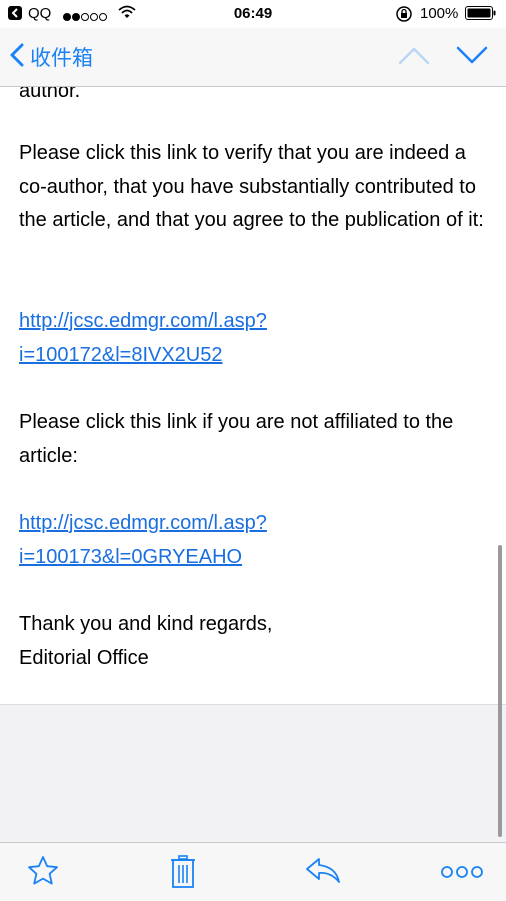 The image size is (506, 901). I want to click on scrollbar, so click(500, 691).